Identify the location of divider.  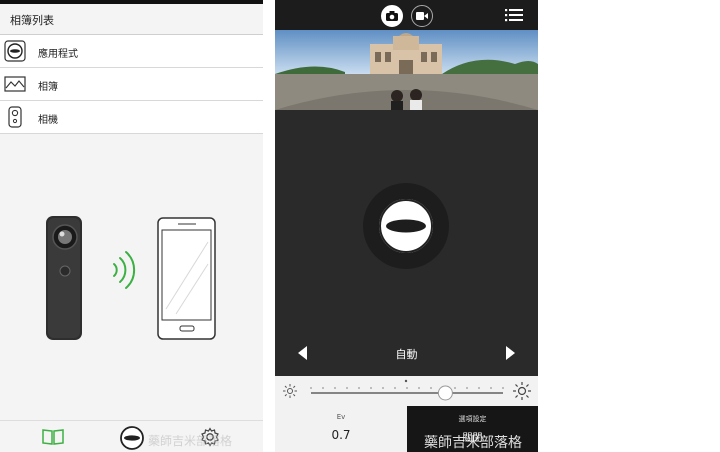
(269, 226).